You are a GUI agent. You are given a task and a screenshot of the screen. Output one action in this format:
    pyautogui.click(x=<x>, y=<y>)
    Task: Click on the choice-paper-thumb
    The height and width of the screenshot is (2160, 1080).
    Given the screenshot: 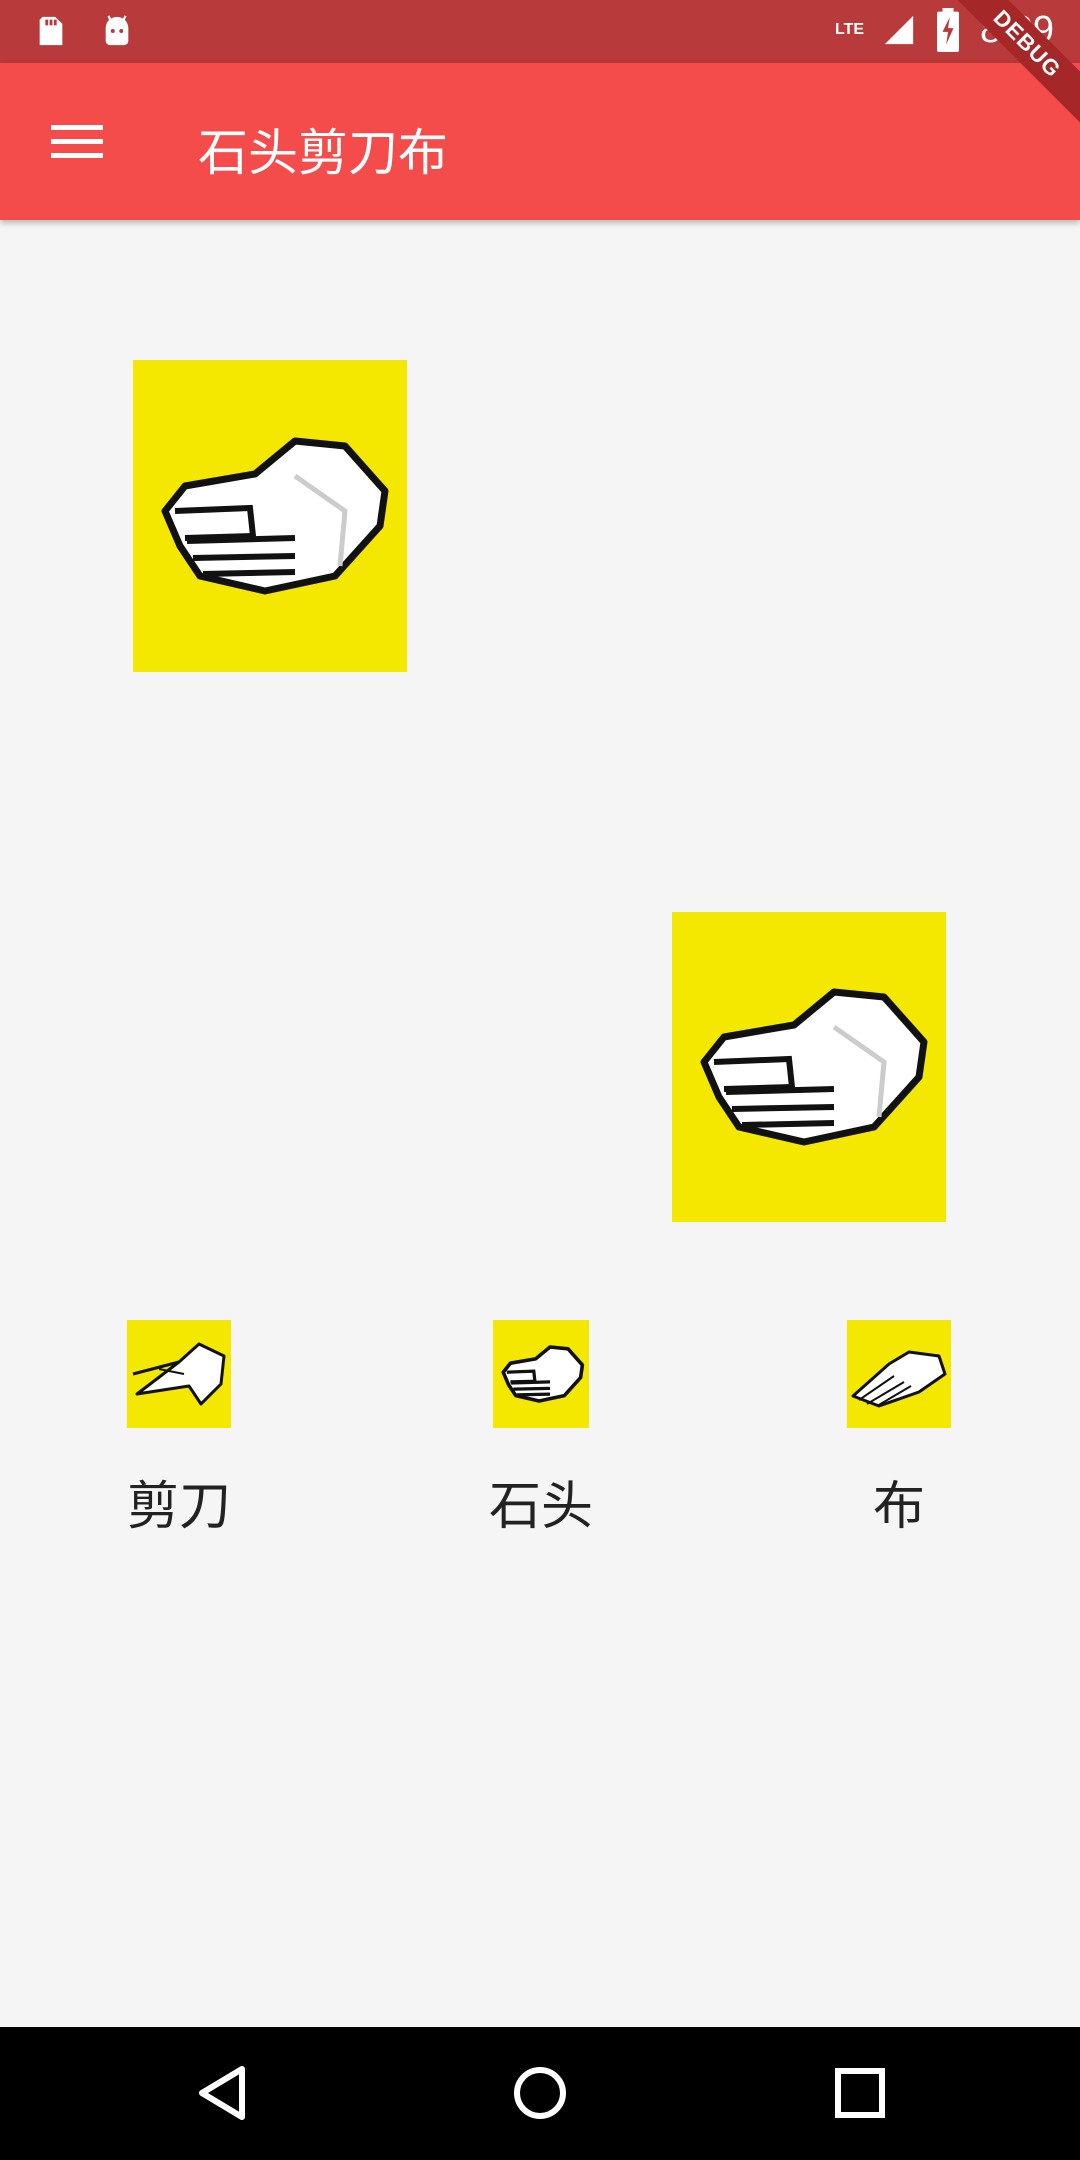 What is the action you would take?
    pyautogui.click(x=899, y=1374)
    